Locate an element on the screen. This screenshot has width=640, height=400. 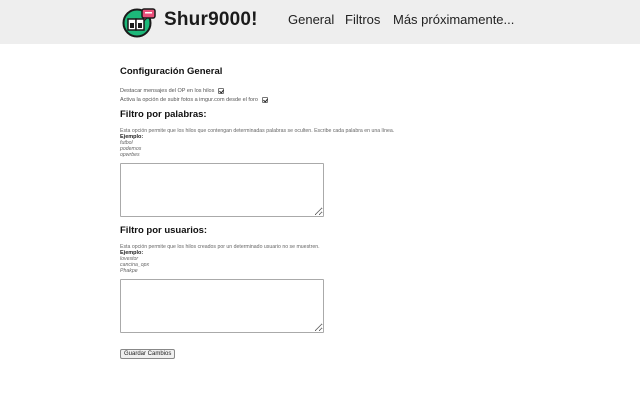
user-filter-title: Filtro por usuarios: is located at coordinates (164, 230).